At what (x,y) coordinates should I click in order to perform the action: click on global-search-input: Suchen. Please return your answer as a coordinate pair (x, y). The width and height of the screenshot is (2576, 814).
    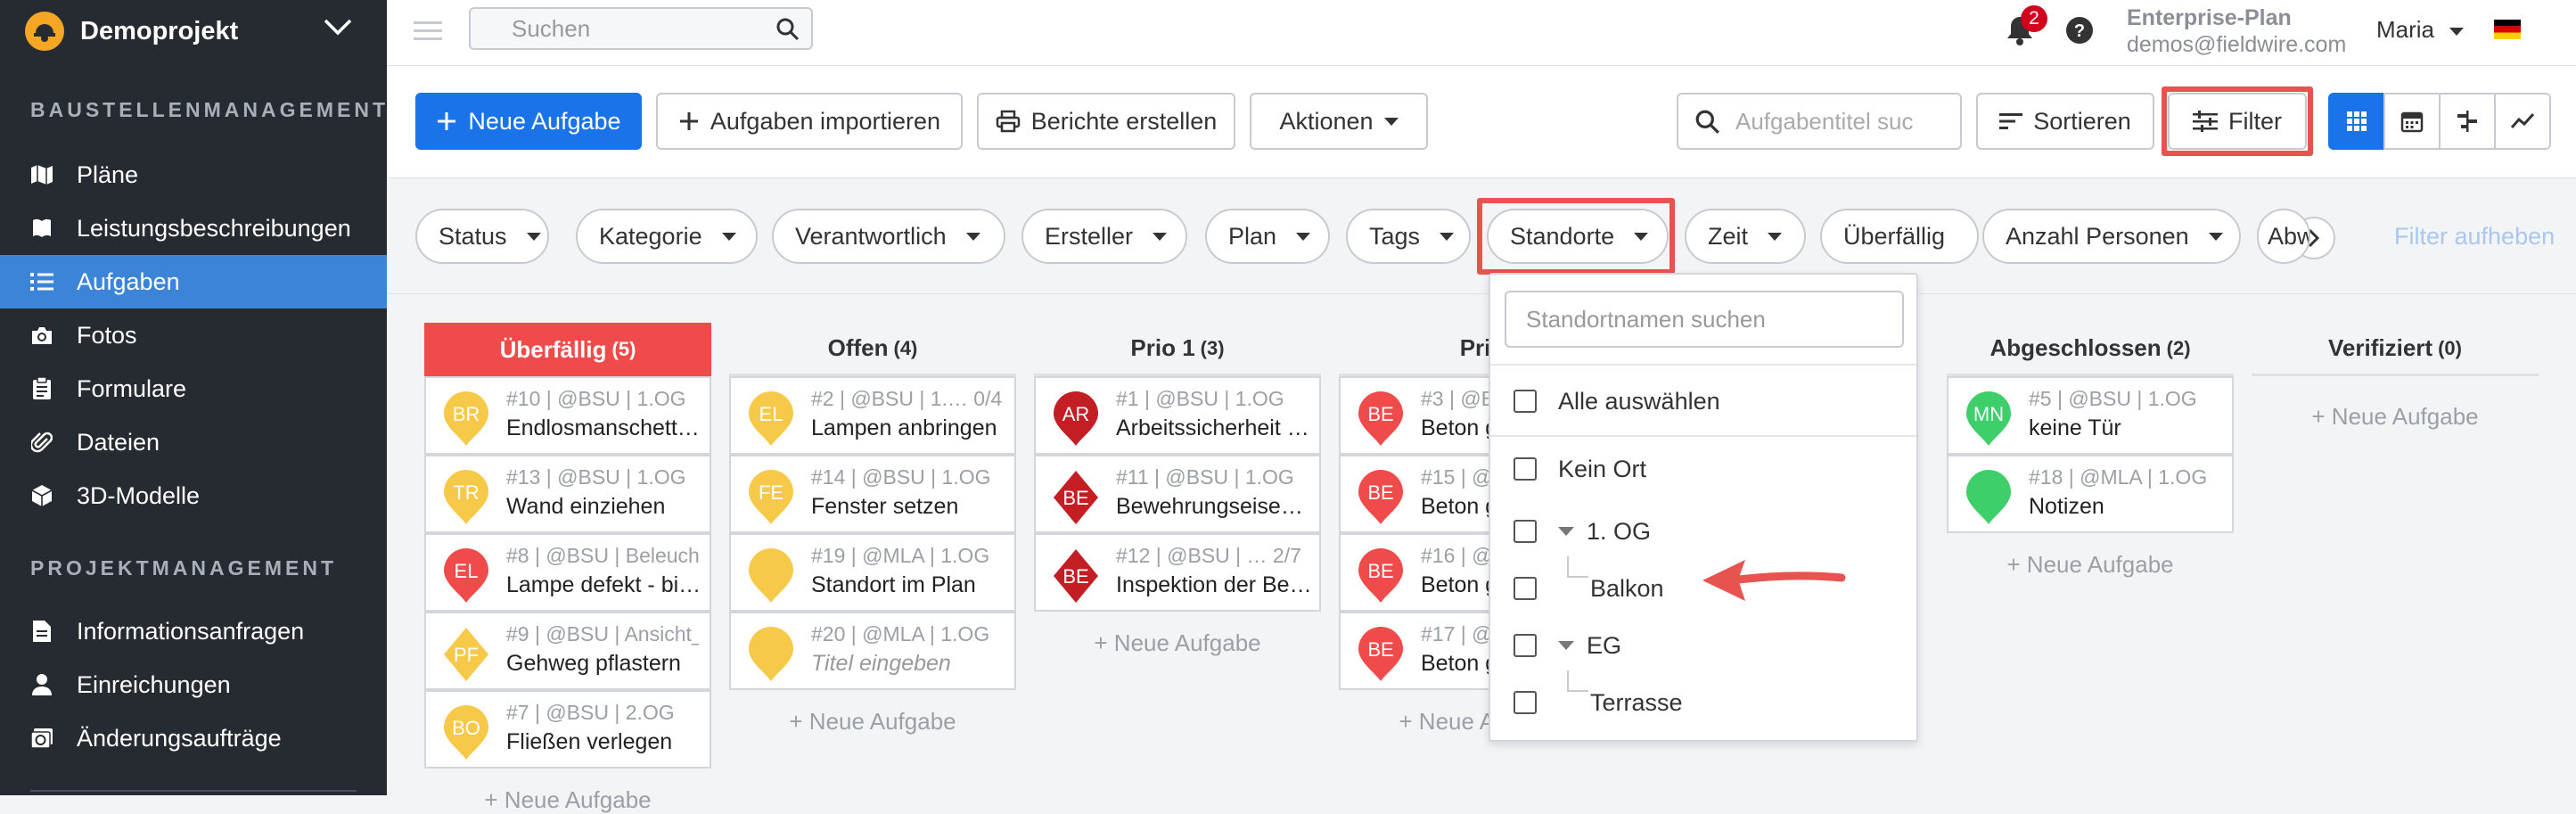
    Looking at the image, I should click on (641, 28).